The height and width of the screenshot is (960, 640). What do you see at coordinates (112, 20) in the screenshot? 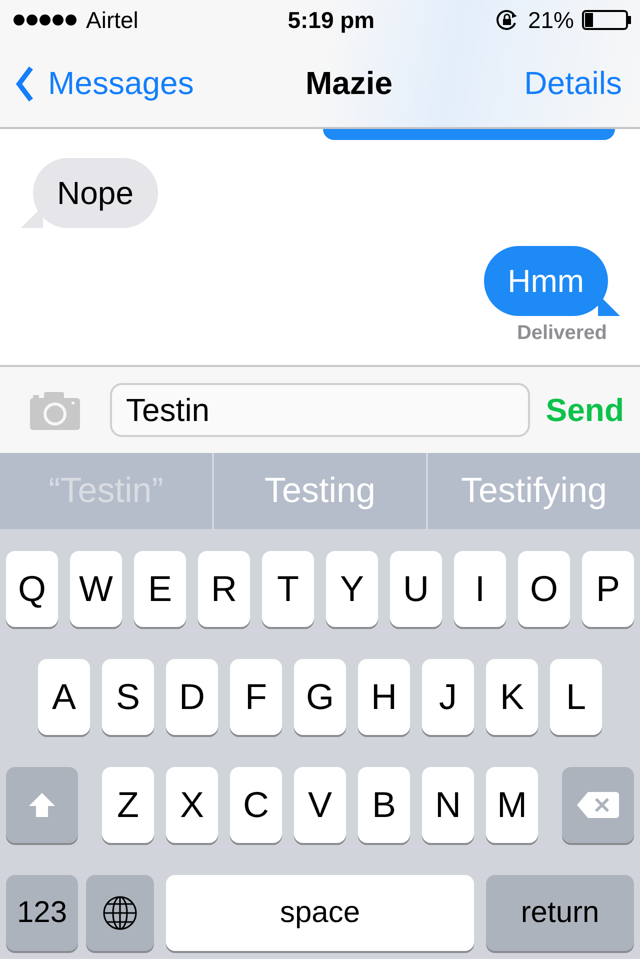
I see `carrier-name: Airtel` at bounding box center [112, 20].